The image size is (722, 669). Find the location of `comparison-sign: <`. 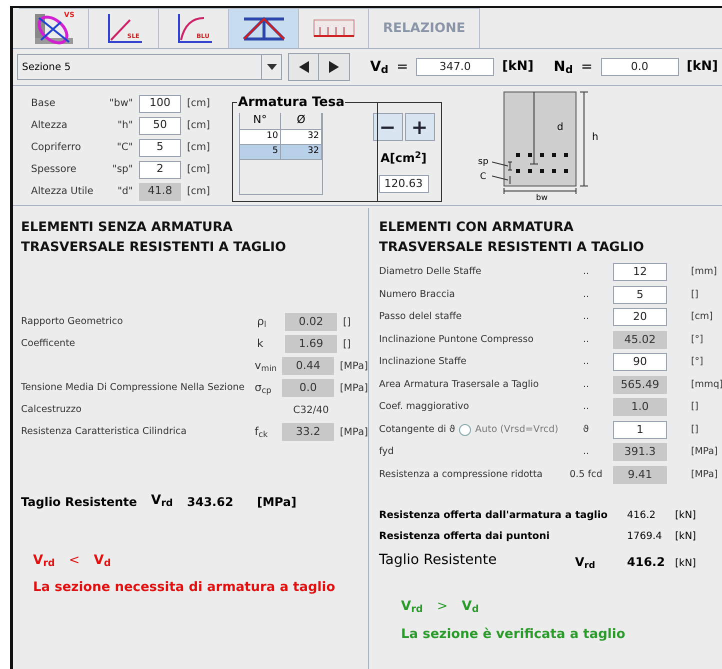

comparison-sign: < is located at coordinates (74, 561).